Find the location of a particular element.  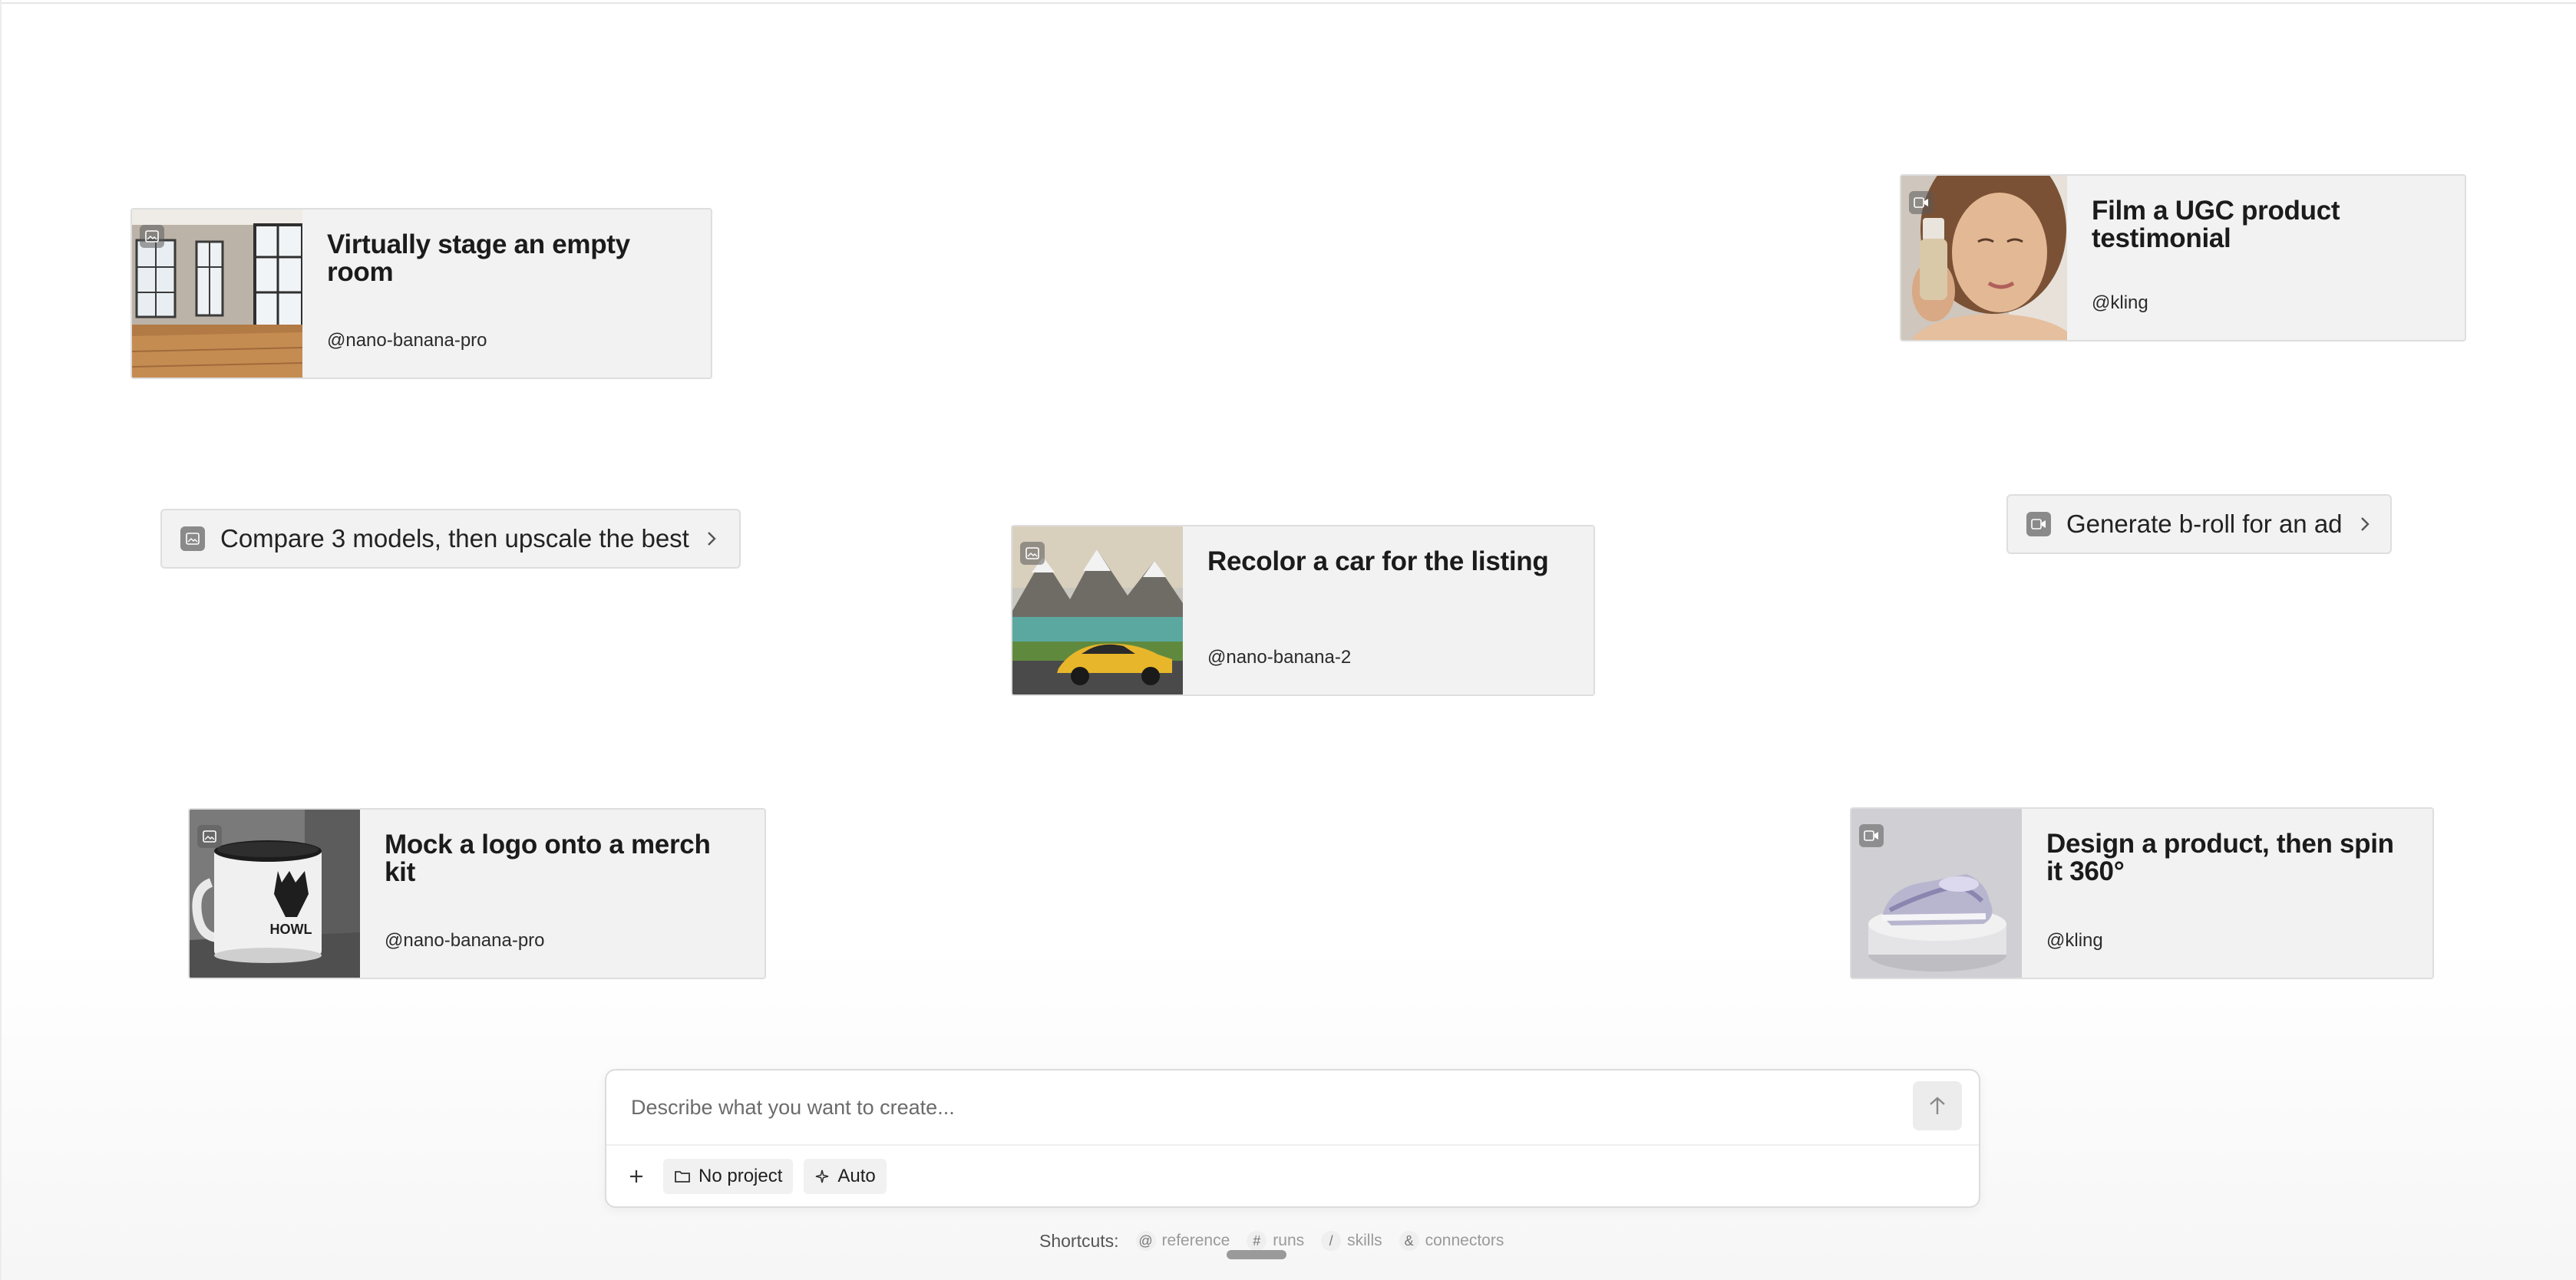

prompt-input is located at coordinates (1252, 1107).